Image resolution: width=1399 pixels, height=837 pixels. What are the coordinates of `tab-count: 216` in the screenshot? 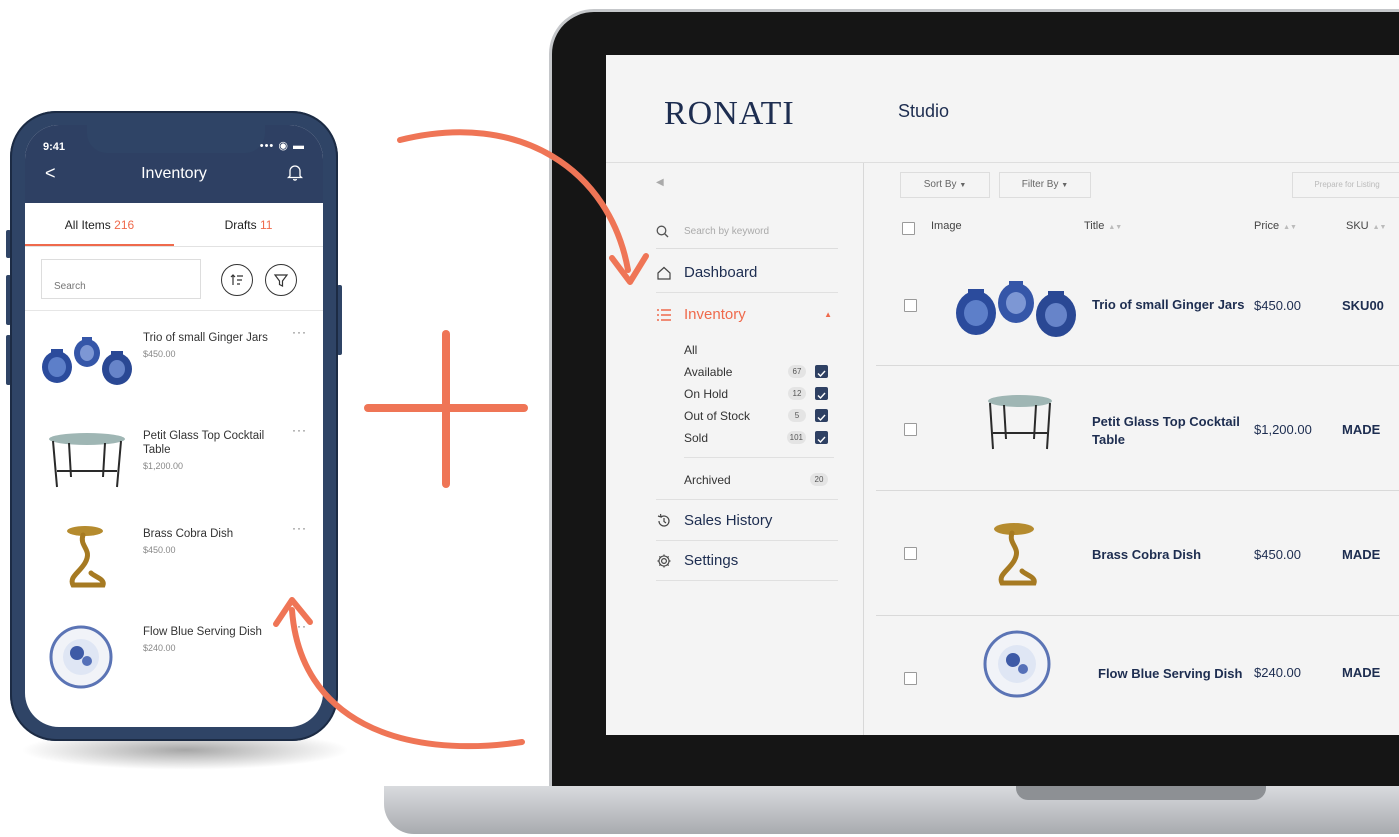 It's located at (124, 225).